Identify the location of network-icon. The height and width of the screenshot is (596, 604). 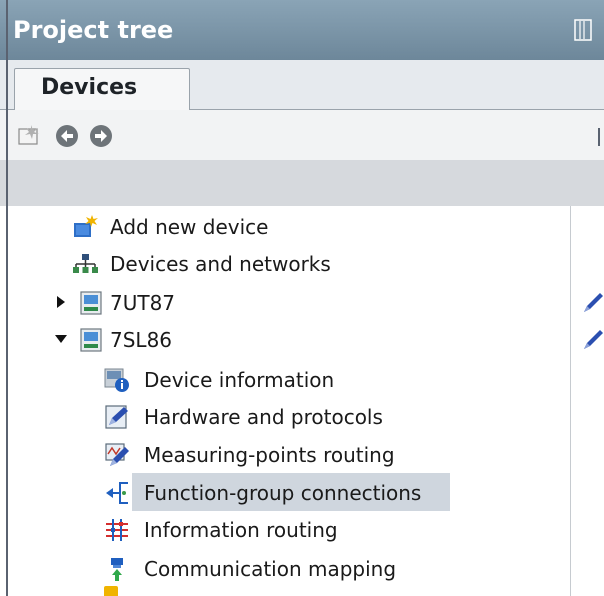
(85, 263).